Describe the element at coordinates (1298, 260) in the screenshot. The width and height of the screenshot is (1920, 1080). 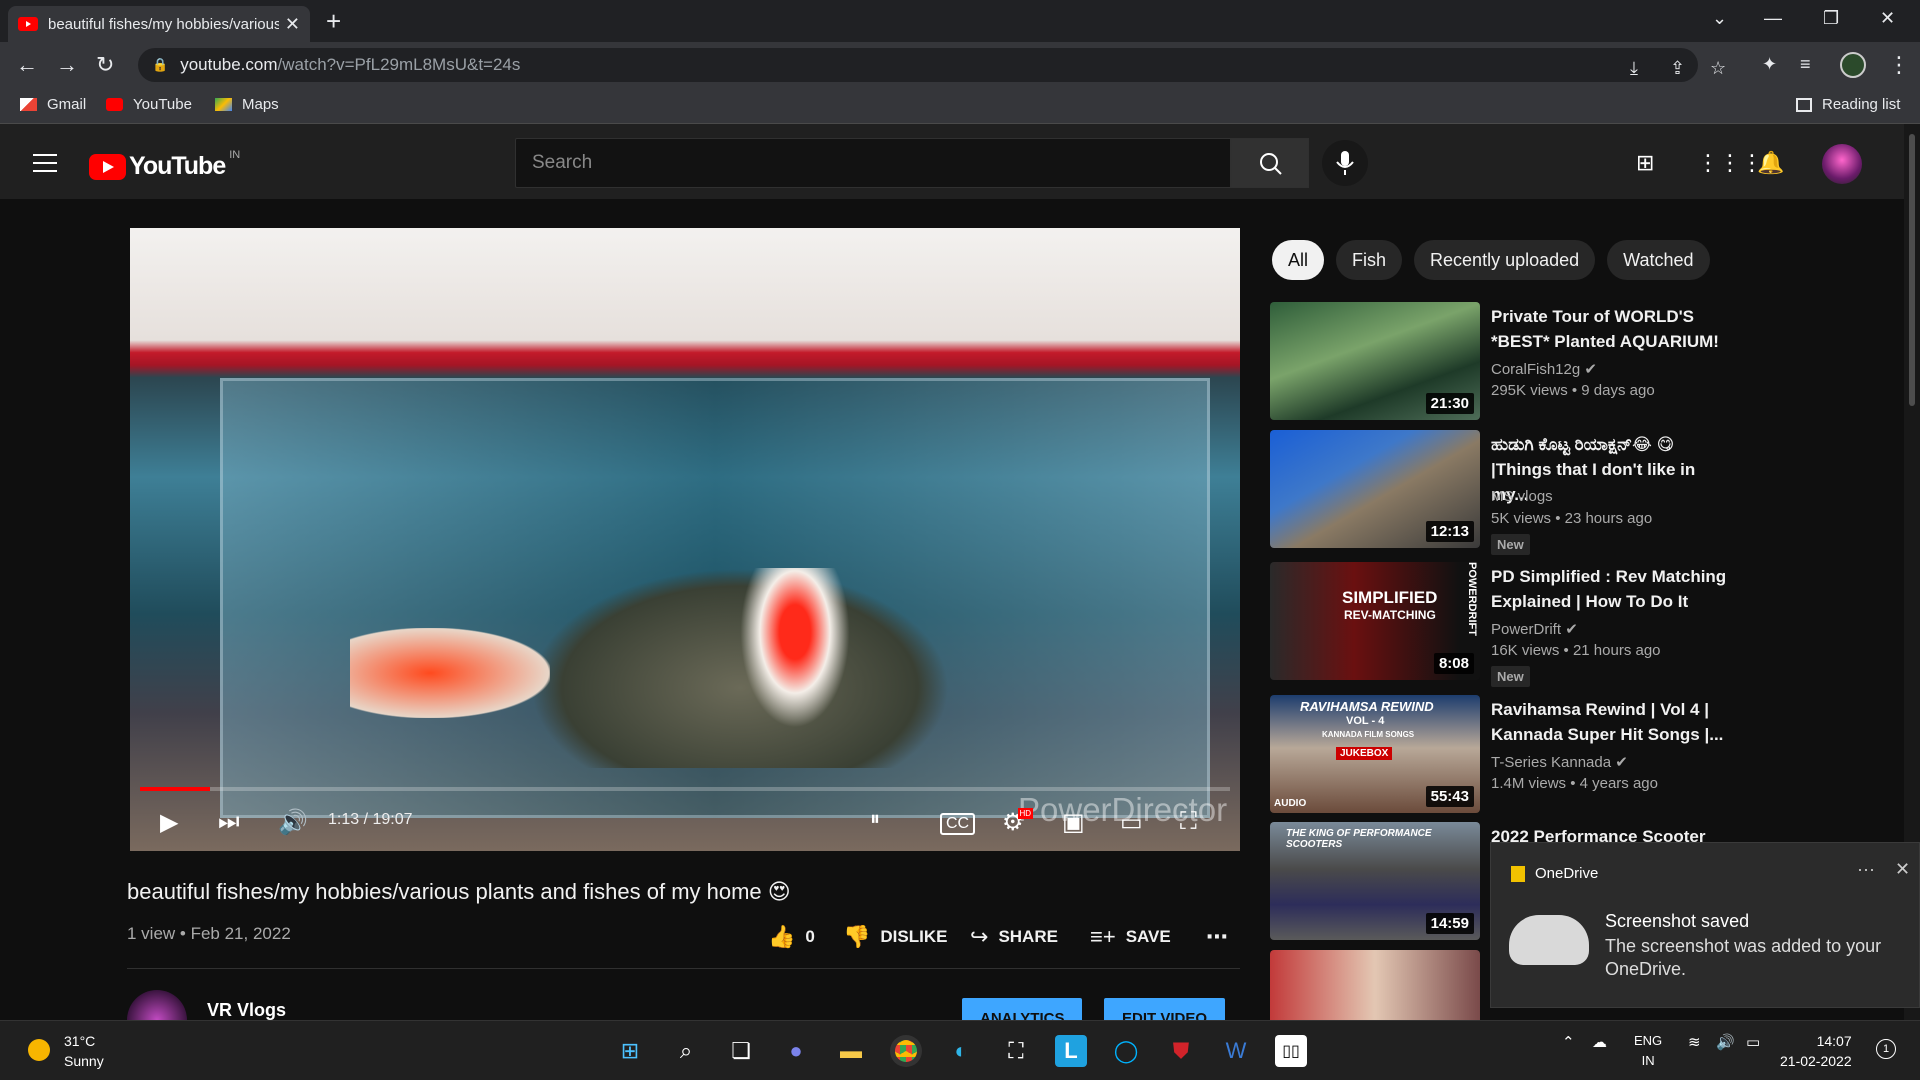
I see `chip-all: All` at that location.